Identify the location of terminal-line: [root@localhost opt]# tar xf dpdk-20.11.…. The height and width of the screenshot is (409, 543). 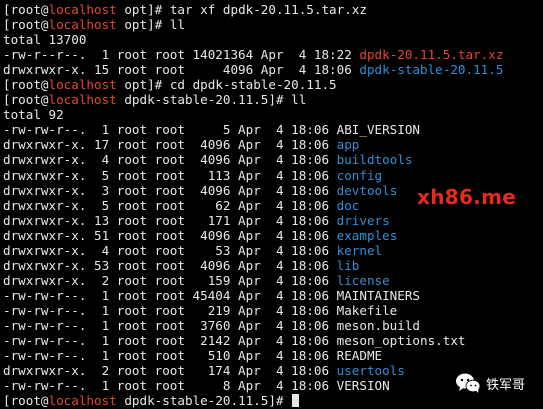
(273, 9).